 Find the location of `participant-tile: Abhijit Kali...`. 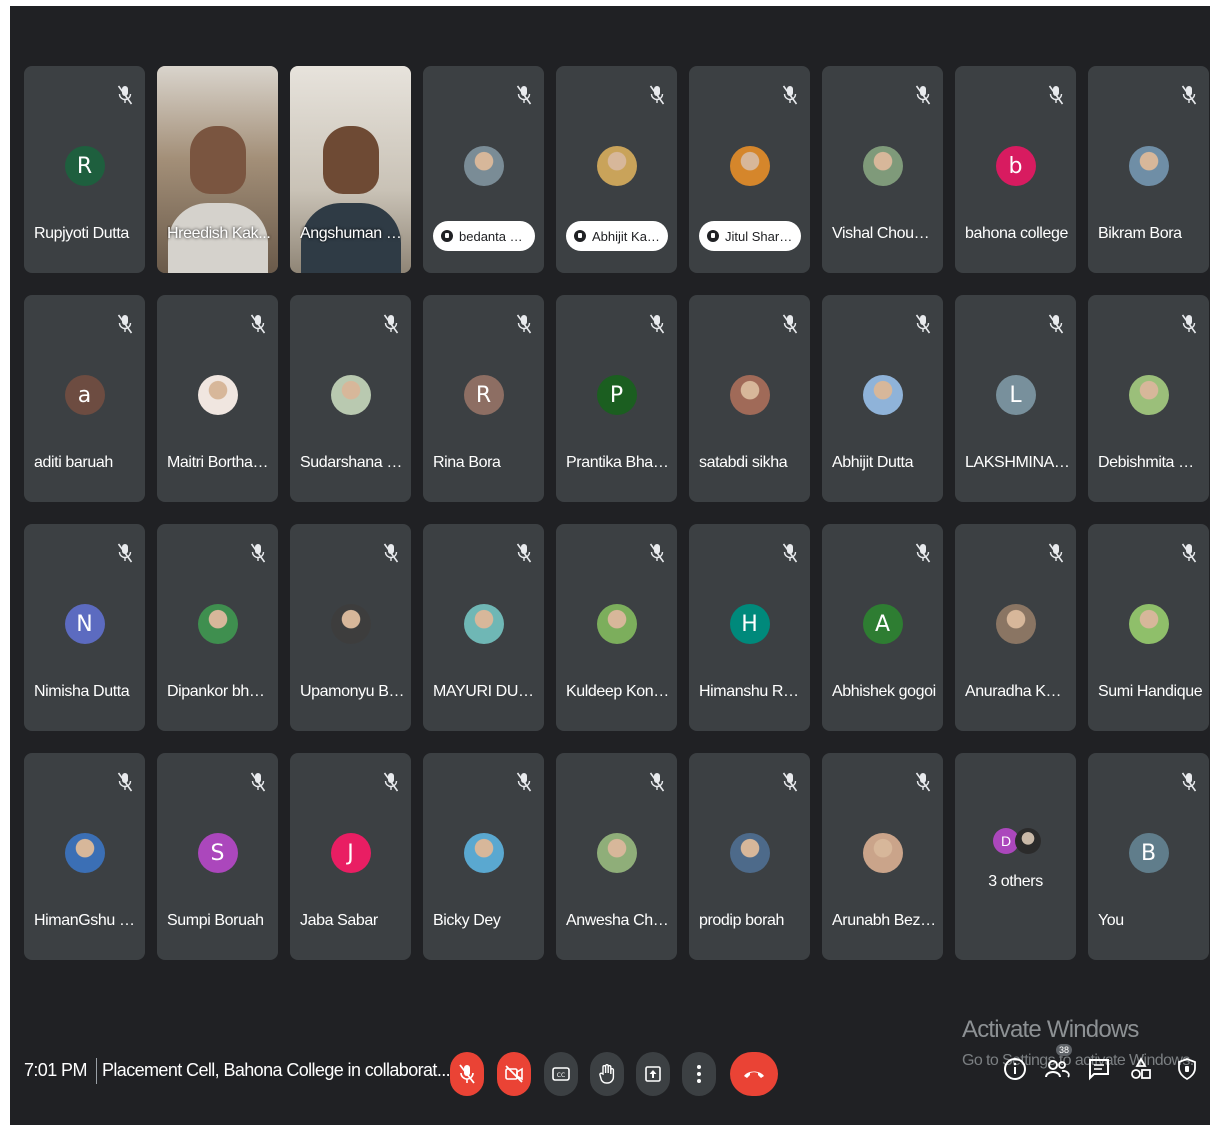

participant-tile: Abhijit Kali... is located at coordinates (616, 169).